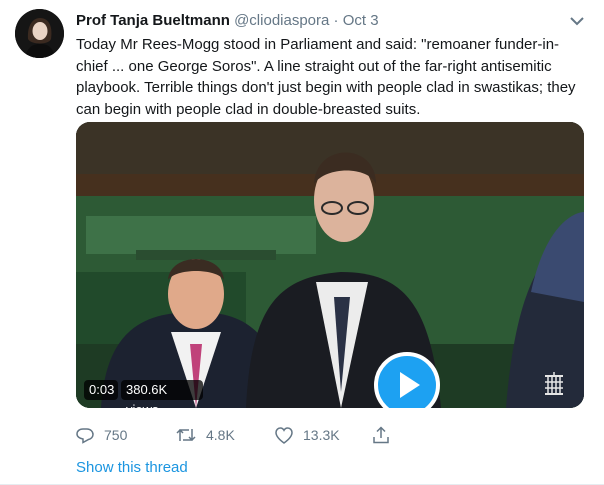 Image resolution: width=604 pixels, height=485 pixels. I want to click on tweet-date: Oct 3, so click(361, 20).